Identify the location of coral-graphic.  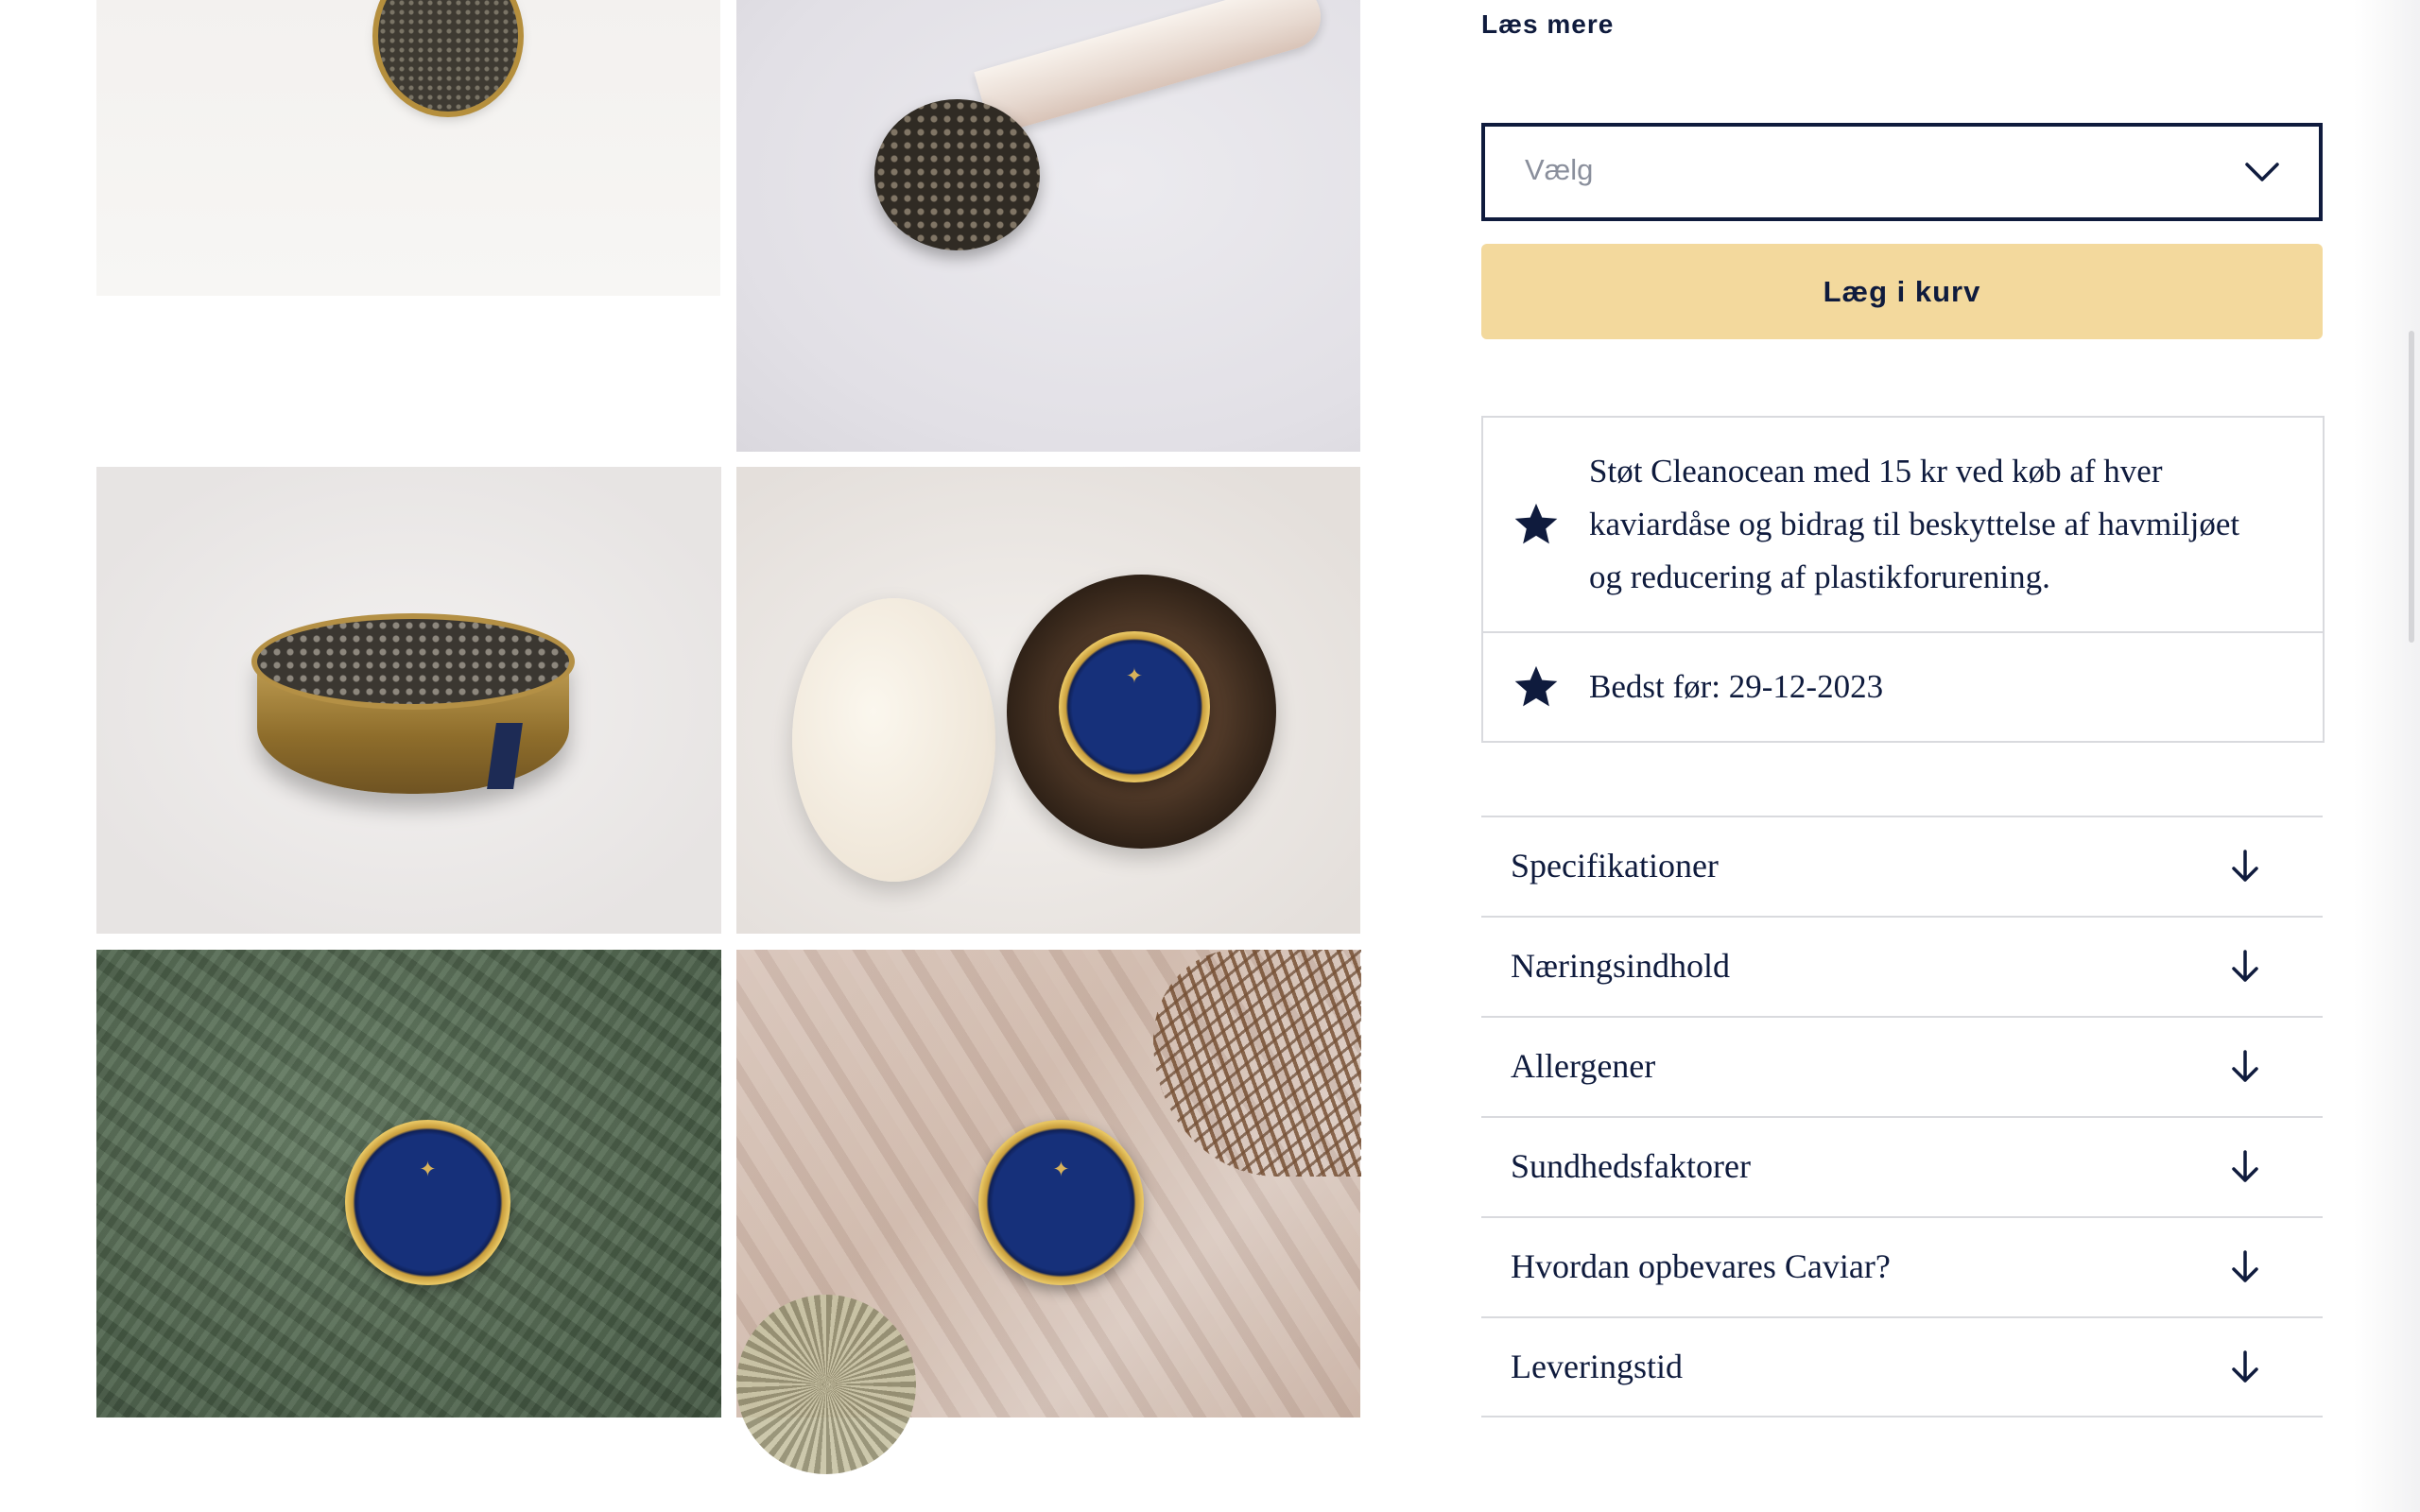
(826, 1384).